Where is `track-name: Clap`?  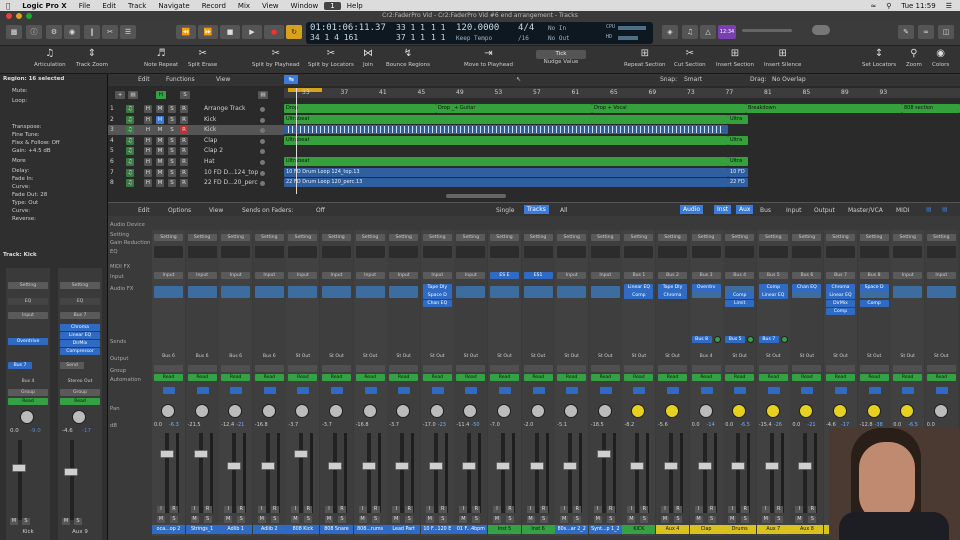
track-name: Clap is located at coordinates (210, 141).